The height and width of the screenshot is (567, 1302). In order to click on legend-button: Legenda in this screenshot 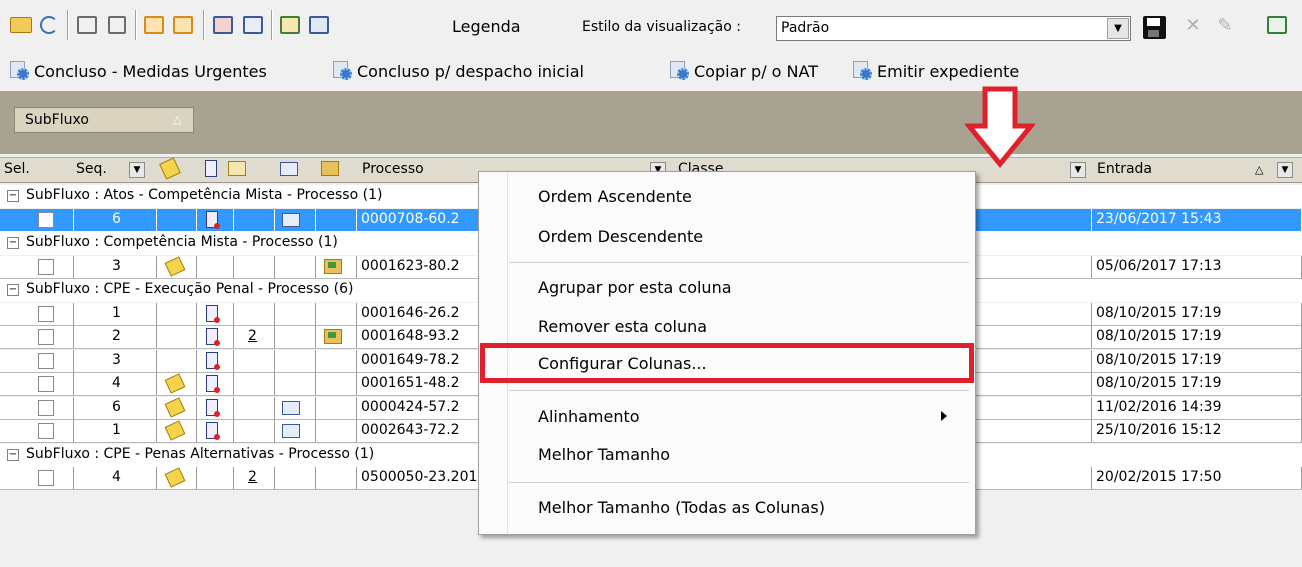, I will do `click(486, 26)`.